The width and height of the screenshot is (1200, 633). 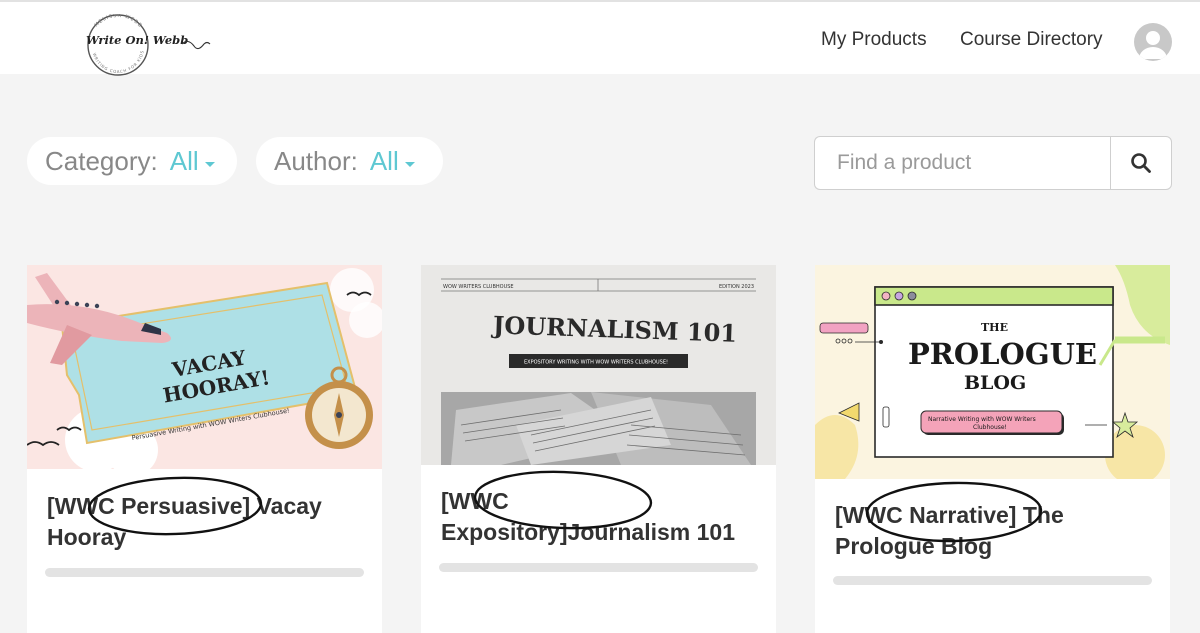 I want to click on category-filter-value: All, so click(x=184, y=161).